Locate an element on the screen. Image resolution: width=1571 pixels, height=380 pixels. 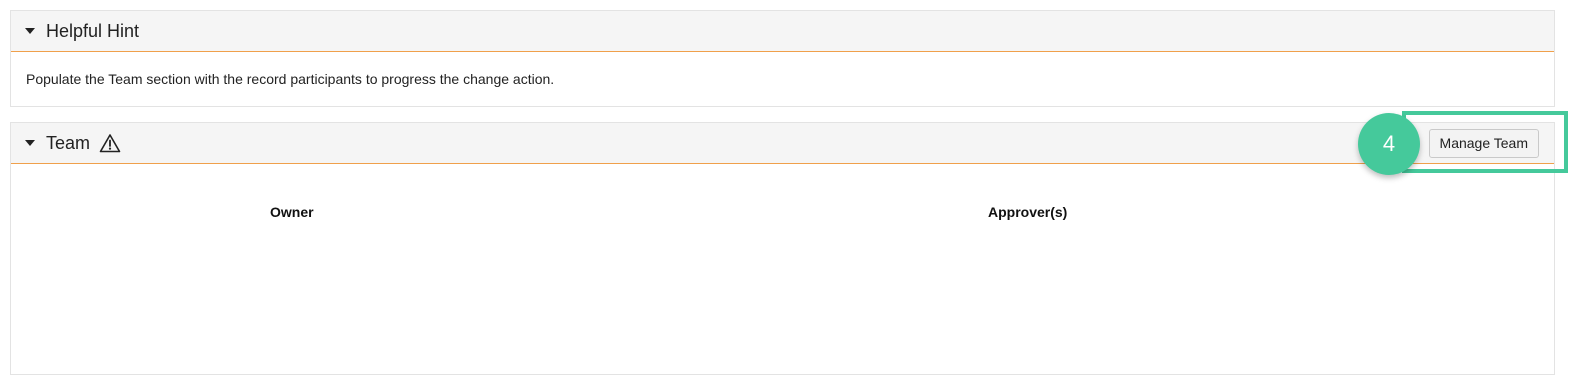
team-title: Team is located at coordinates (68, 142).